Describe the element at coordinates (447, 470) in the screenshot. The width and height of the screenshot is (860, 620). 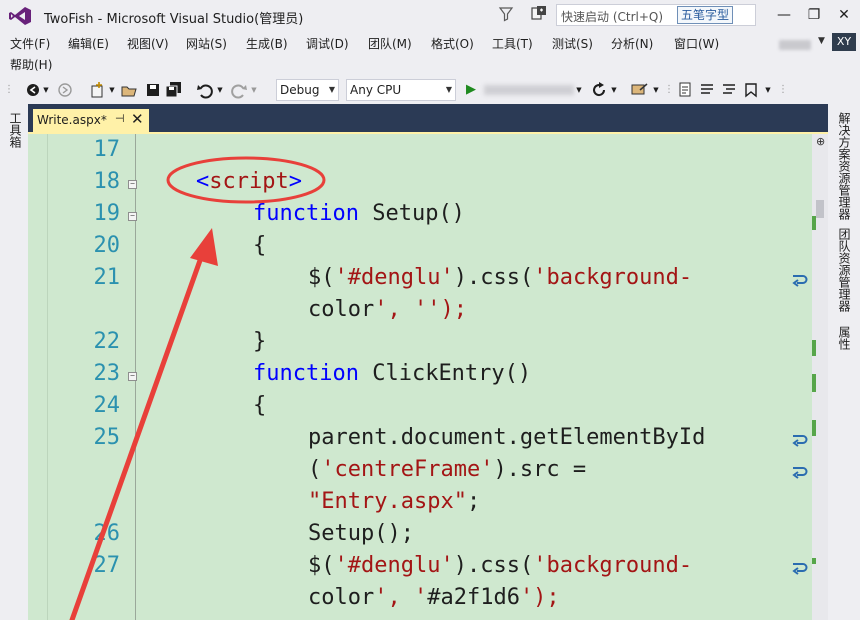
I see `code-line: ('centreFrame').src =` at that location.